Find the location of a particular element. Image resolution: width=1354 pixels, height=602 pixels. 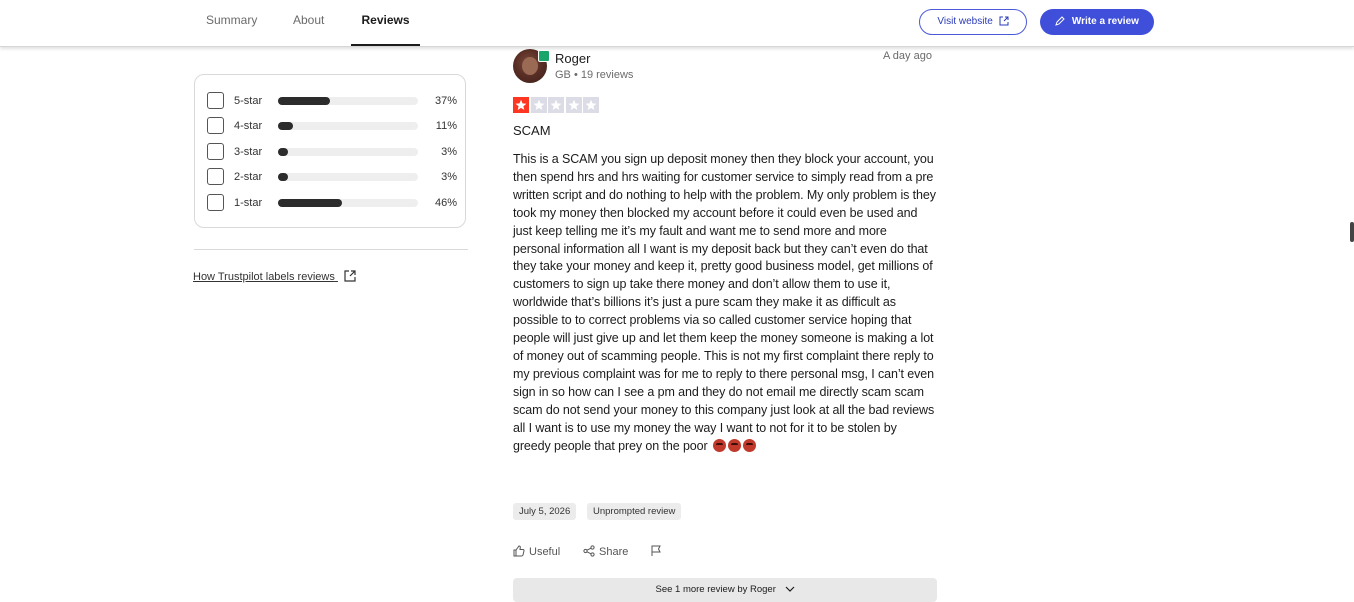

flag-icon is located at coordinates (656, 550).